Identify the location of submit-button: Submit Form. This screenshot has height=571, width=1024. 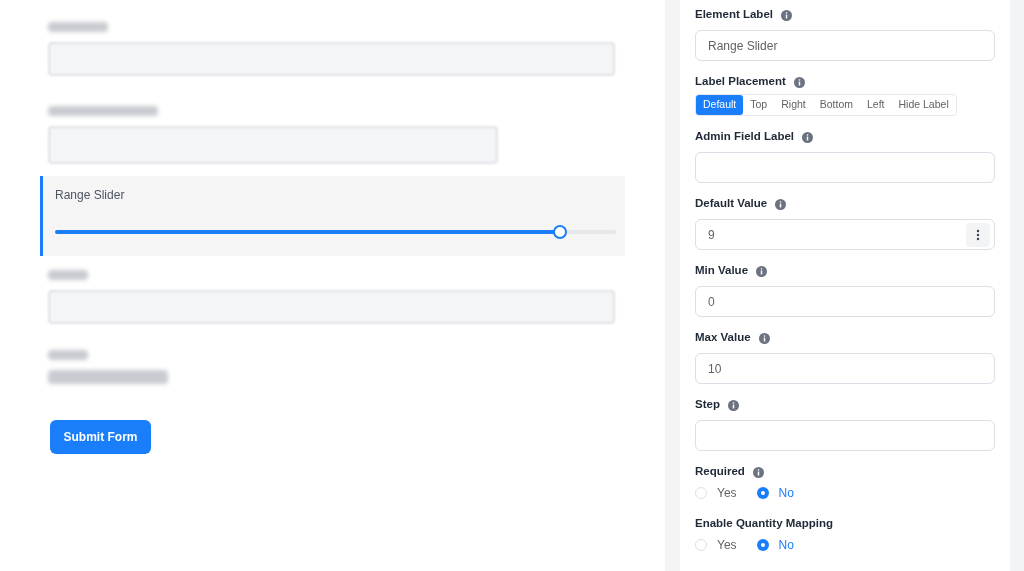
(100, 437).